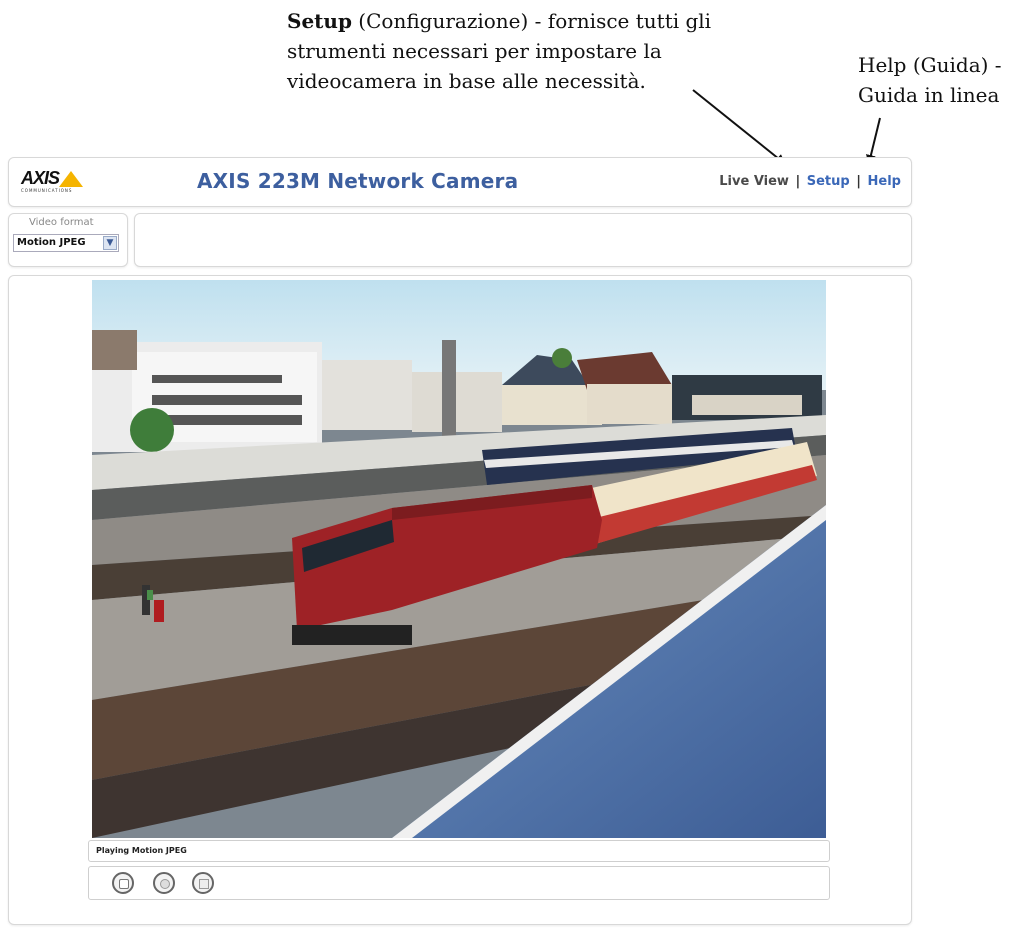 The height and width of the screenshot is (928, 1035). I want to click on chevron-down-icon: ▼, so click(110, 243).